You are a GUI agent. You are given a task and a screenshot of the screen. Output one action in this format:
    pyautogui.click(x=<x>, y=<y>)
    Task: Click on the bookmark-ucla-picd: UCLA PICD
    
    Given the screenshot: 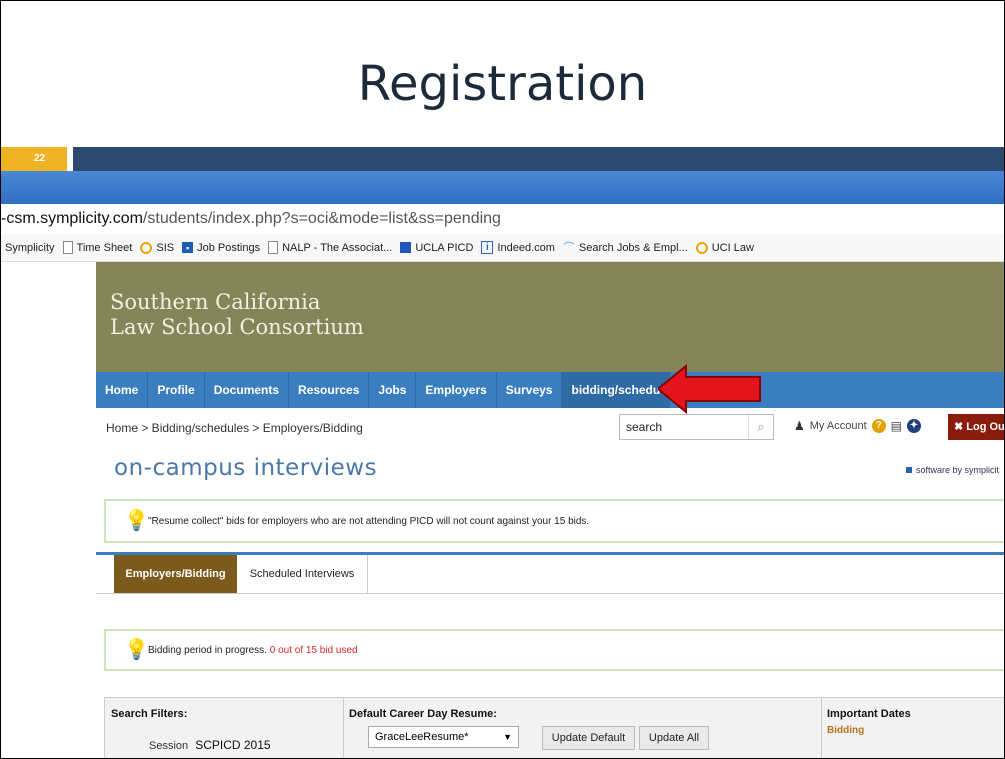 What is the action you would take?
    pyautogui.click(x=436, y=248)
    